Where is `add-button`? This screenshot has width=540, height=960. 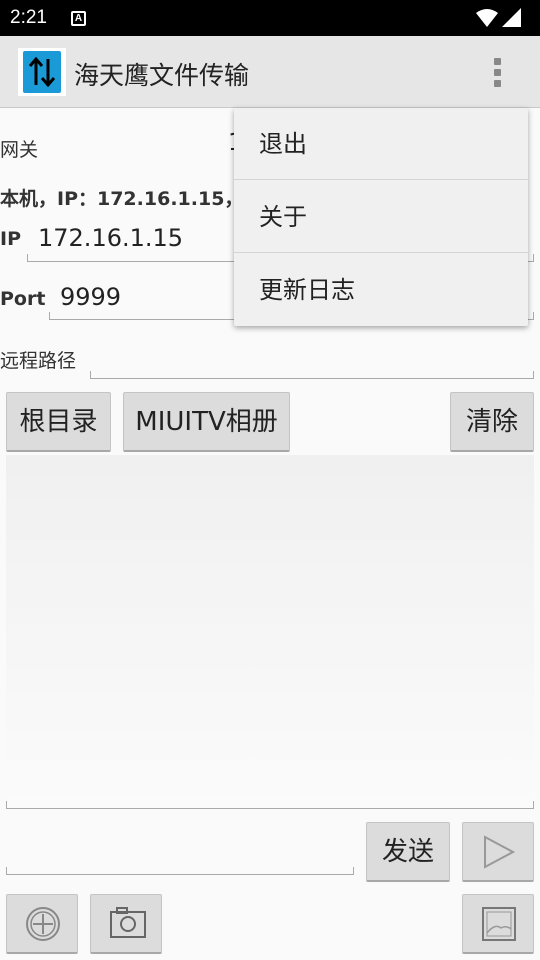
add-button is located at coordinates (42, 924).